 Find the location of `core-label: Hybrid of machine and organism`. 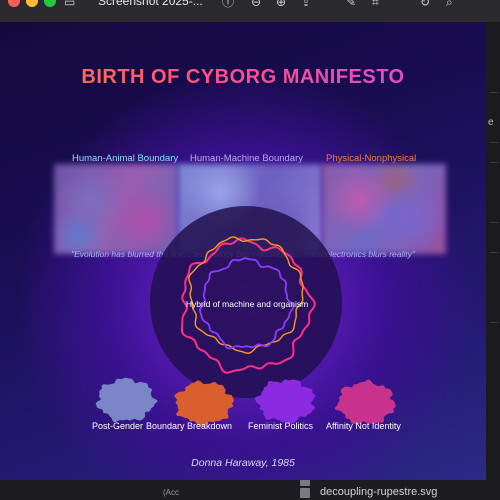

core-label: Hybrid of machine and organism is located at coordinates (247, 304).